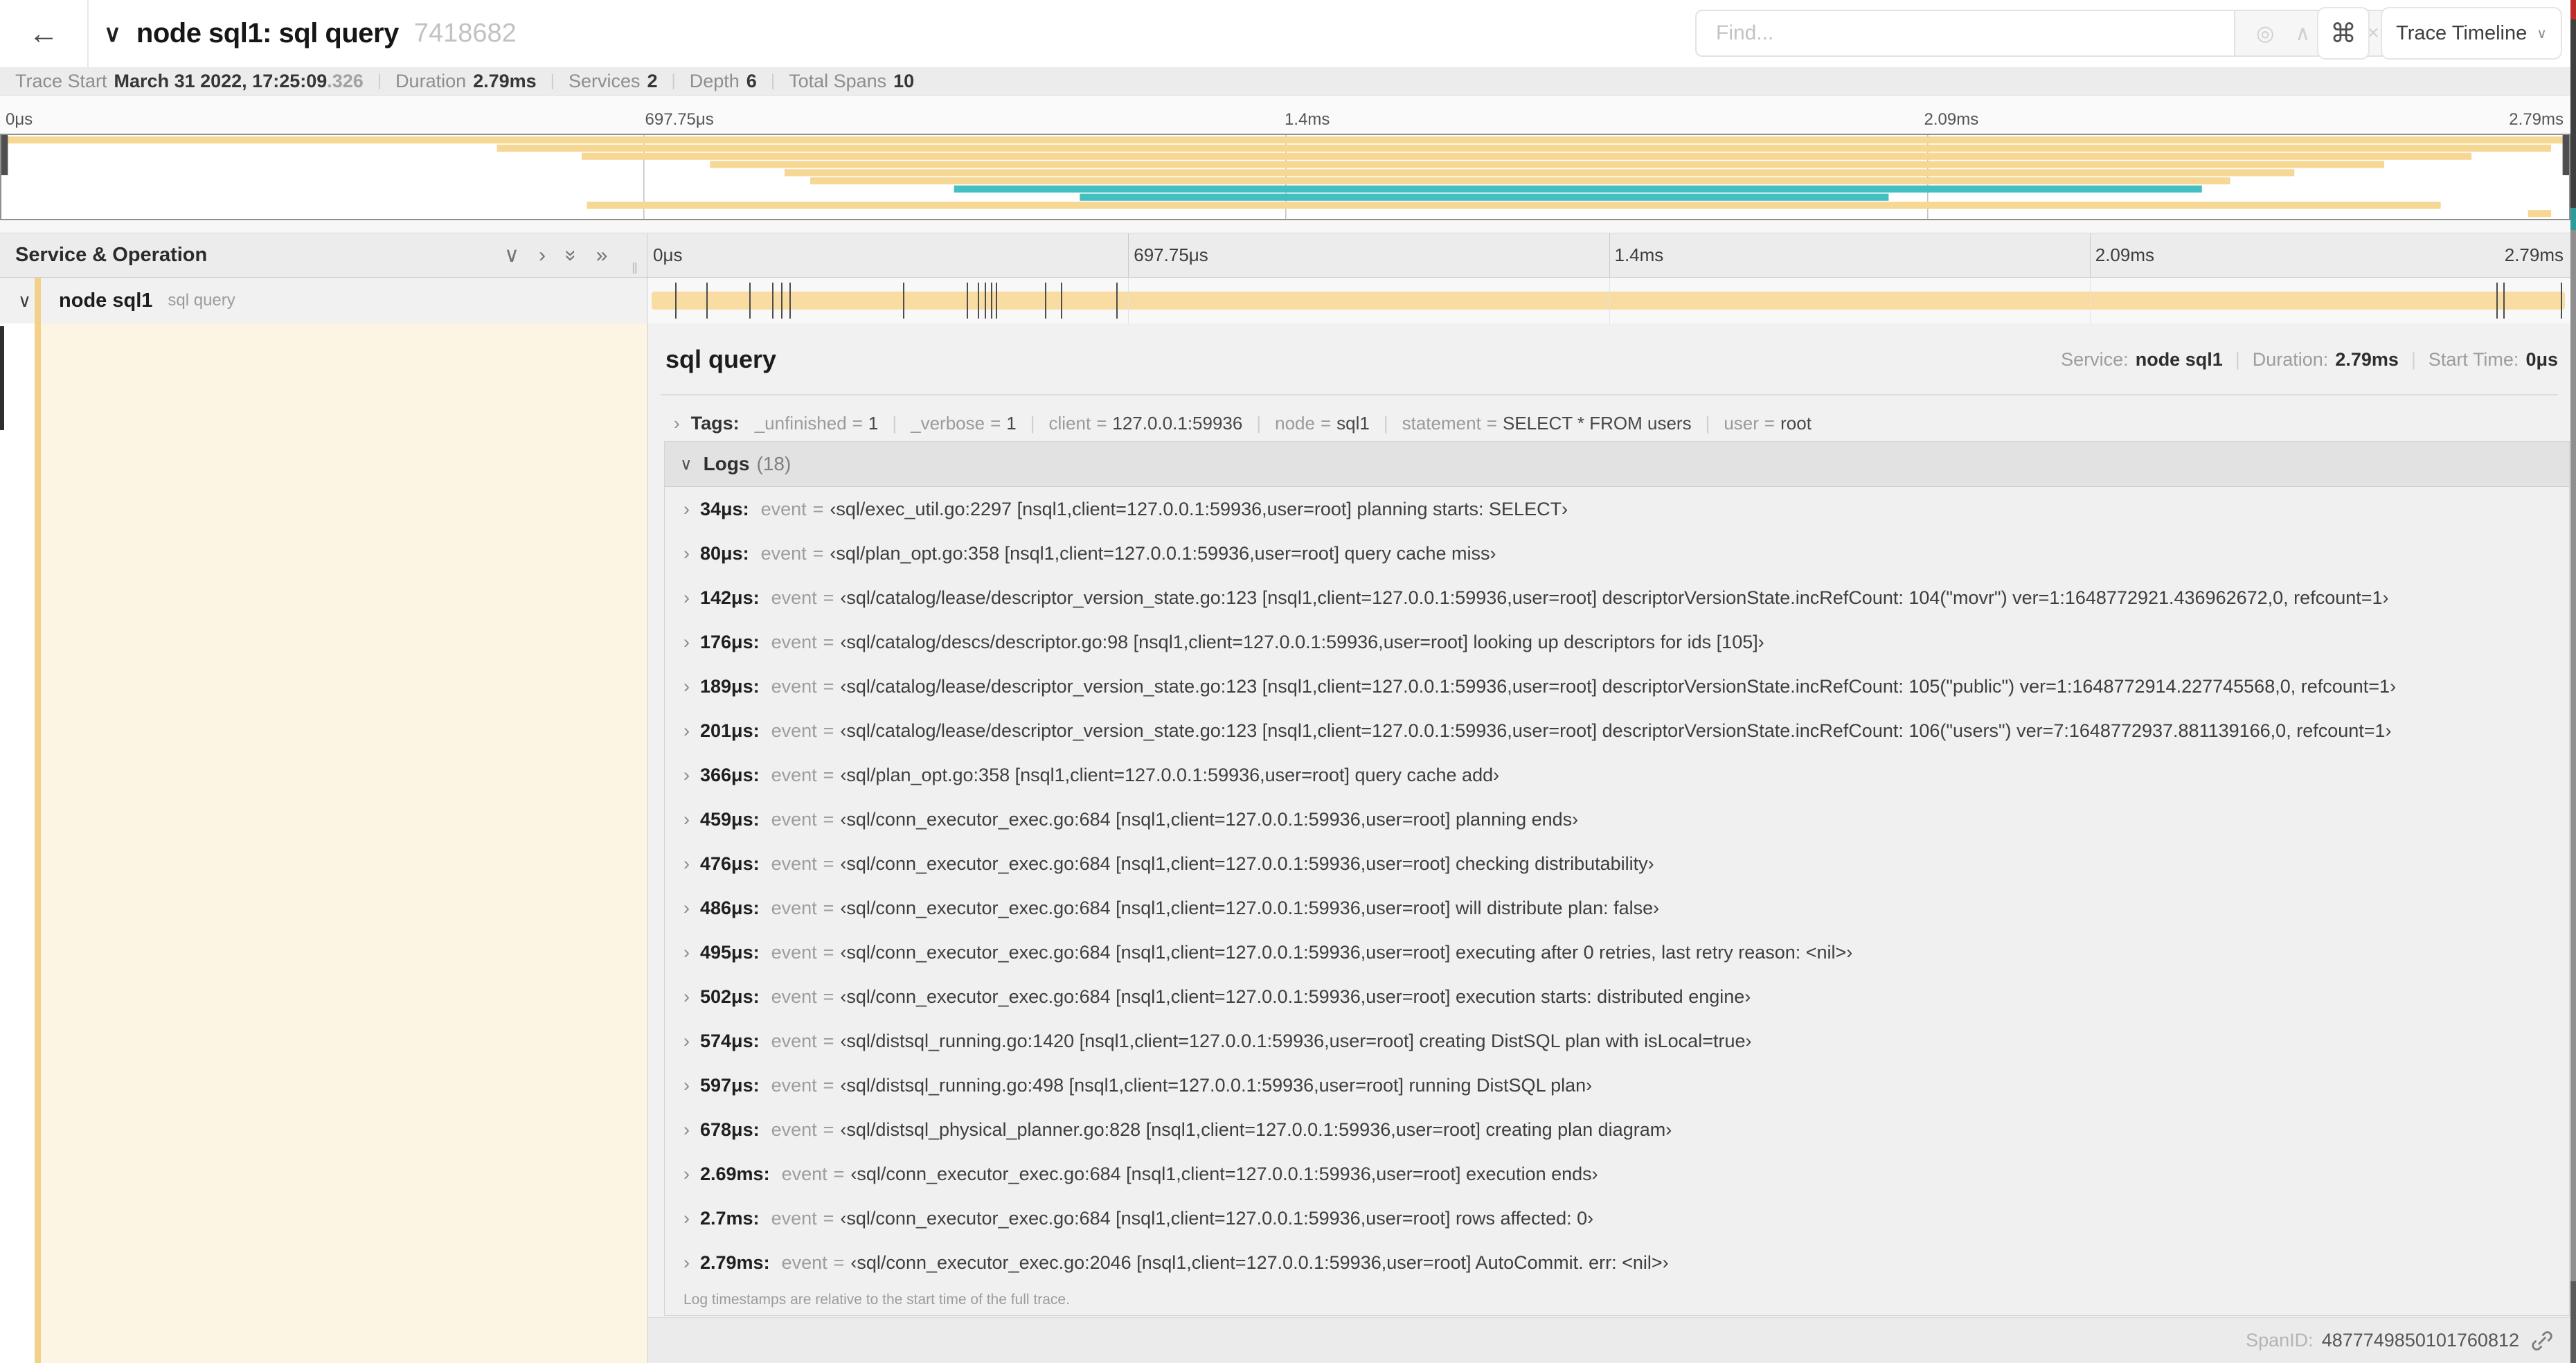 The image size is (2576, 1363). I want to click on trace-timeline-dropdown: Trace Timeline ∨, so click(2471, 33).